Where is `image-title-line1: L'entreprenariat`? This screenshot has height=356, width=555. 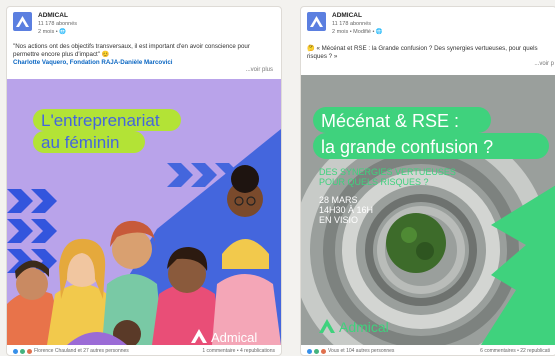
image-title-line1: L'entreprenariat is located at coordinates (100, 120).